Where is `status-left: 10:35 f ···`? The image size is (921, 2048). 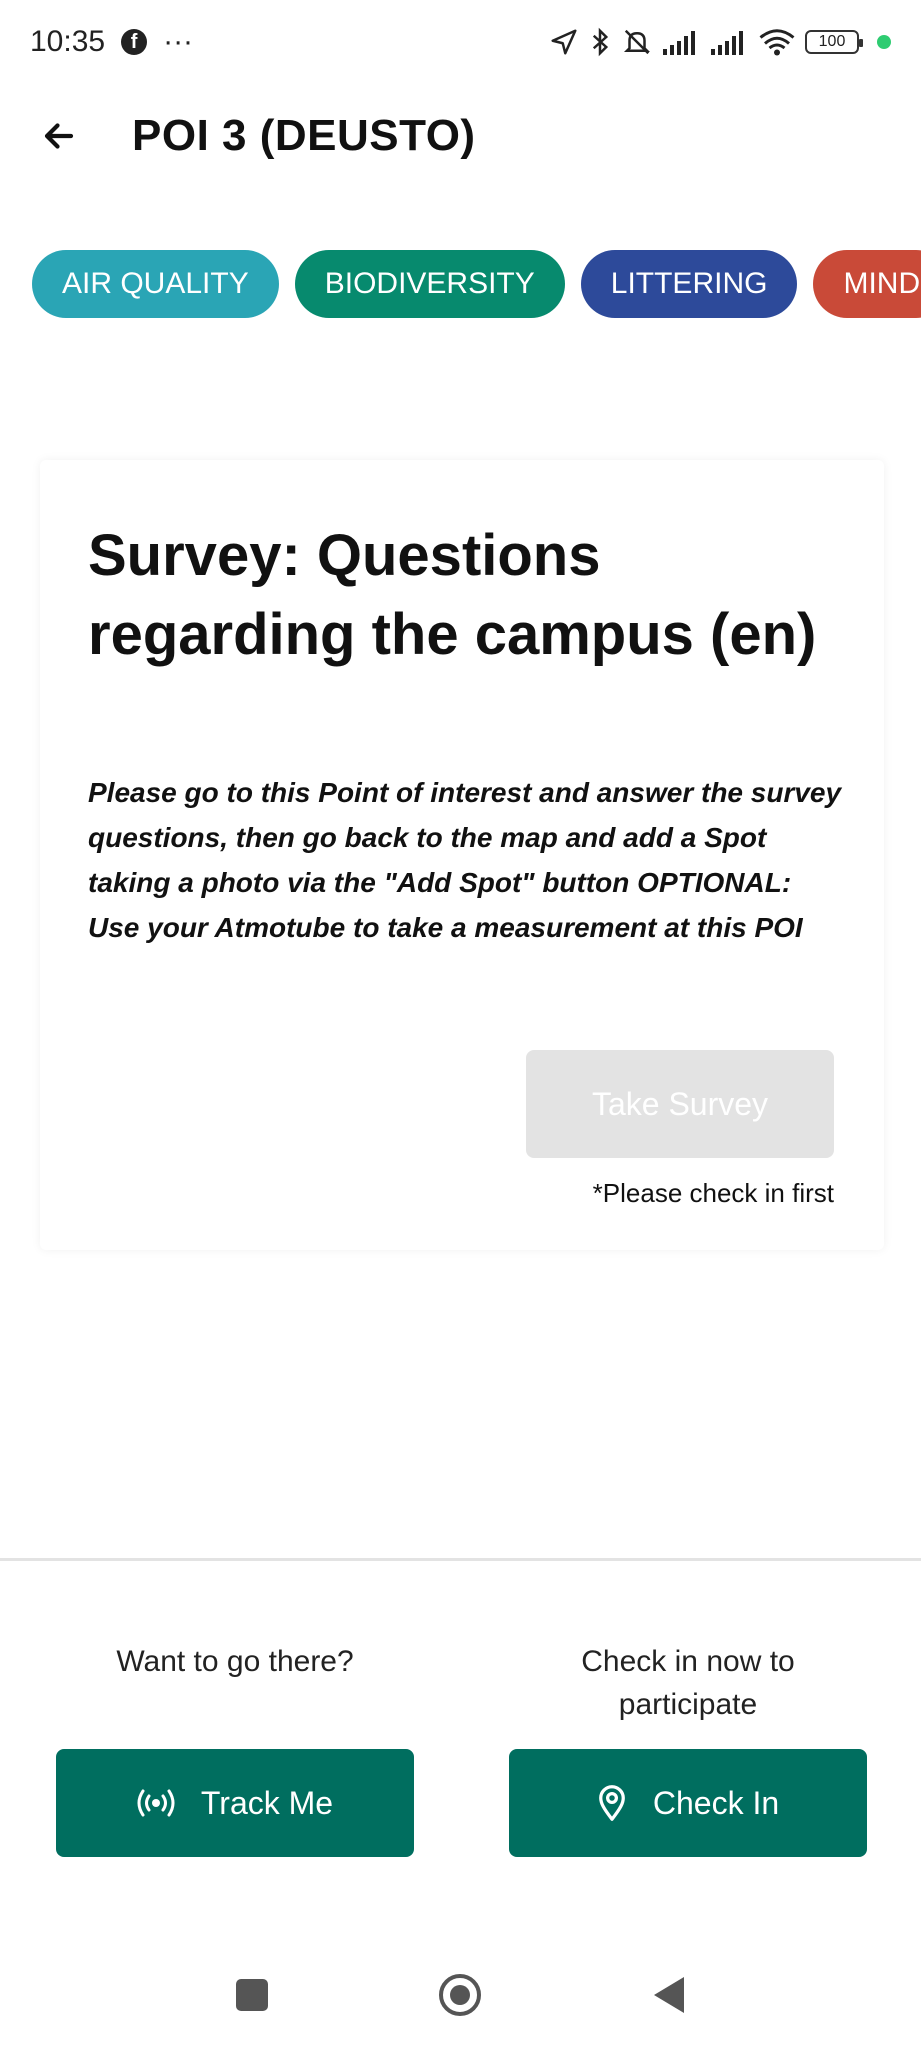 status-left: 10:35 f ··· is located at coordinates (111, 42).